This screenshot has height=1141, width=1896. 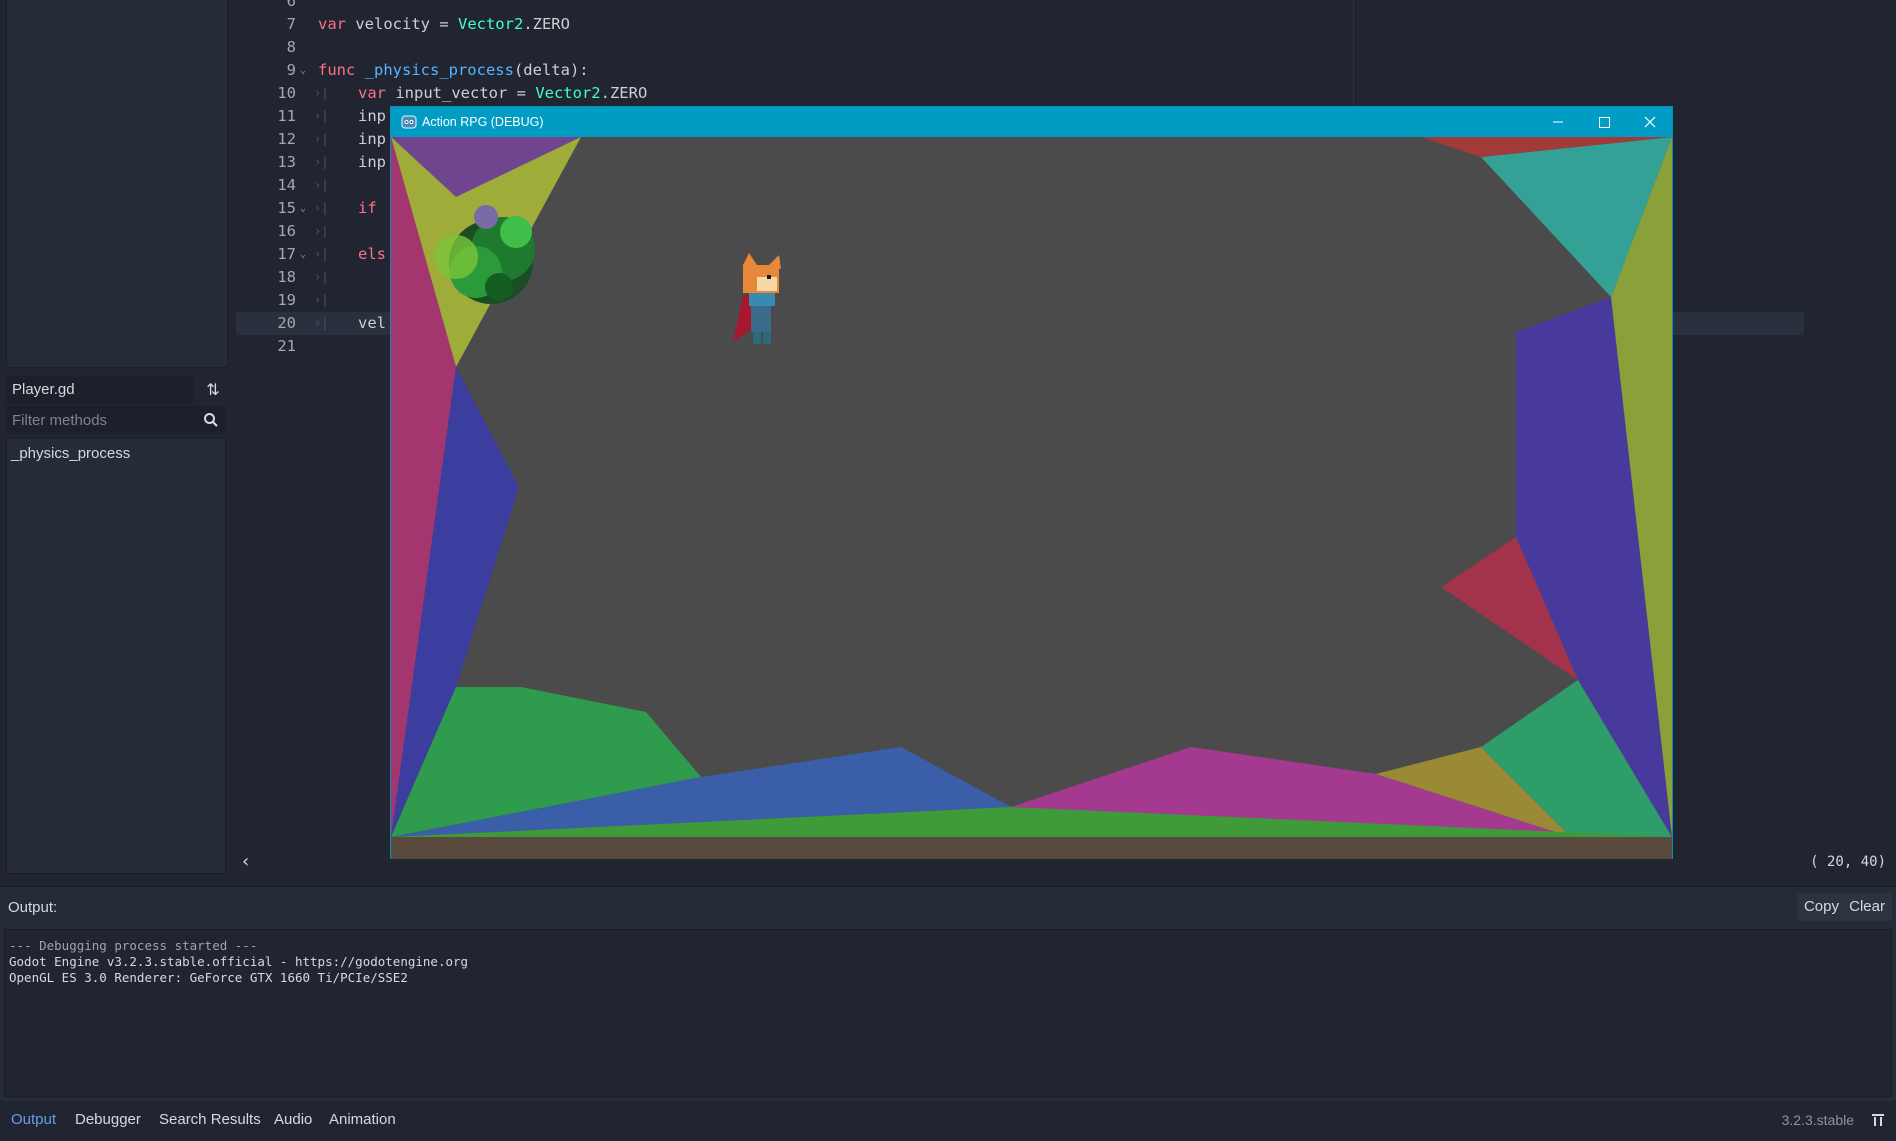 What do you see at coordinates (1066, 93) in the screenshot?
I see `code-line: 10 ›| var input_vector = Vector2.ZERO` at bounding box center [1066, 93].